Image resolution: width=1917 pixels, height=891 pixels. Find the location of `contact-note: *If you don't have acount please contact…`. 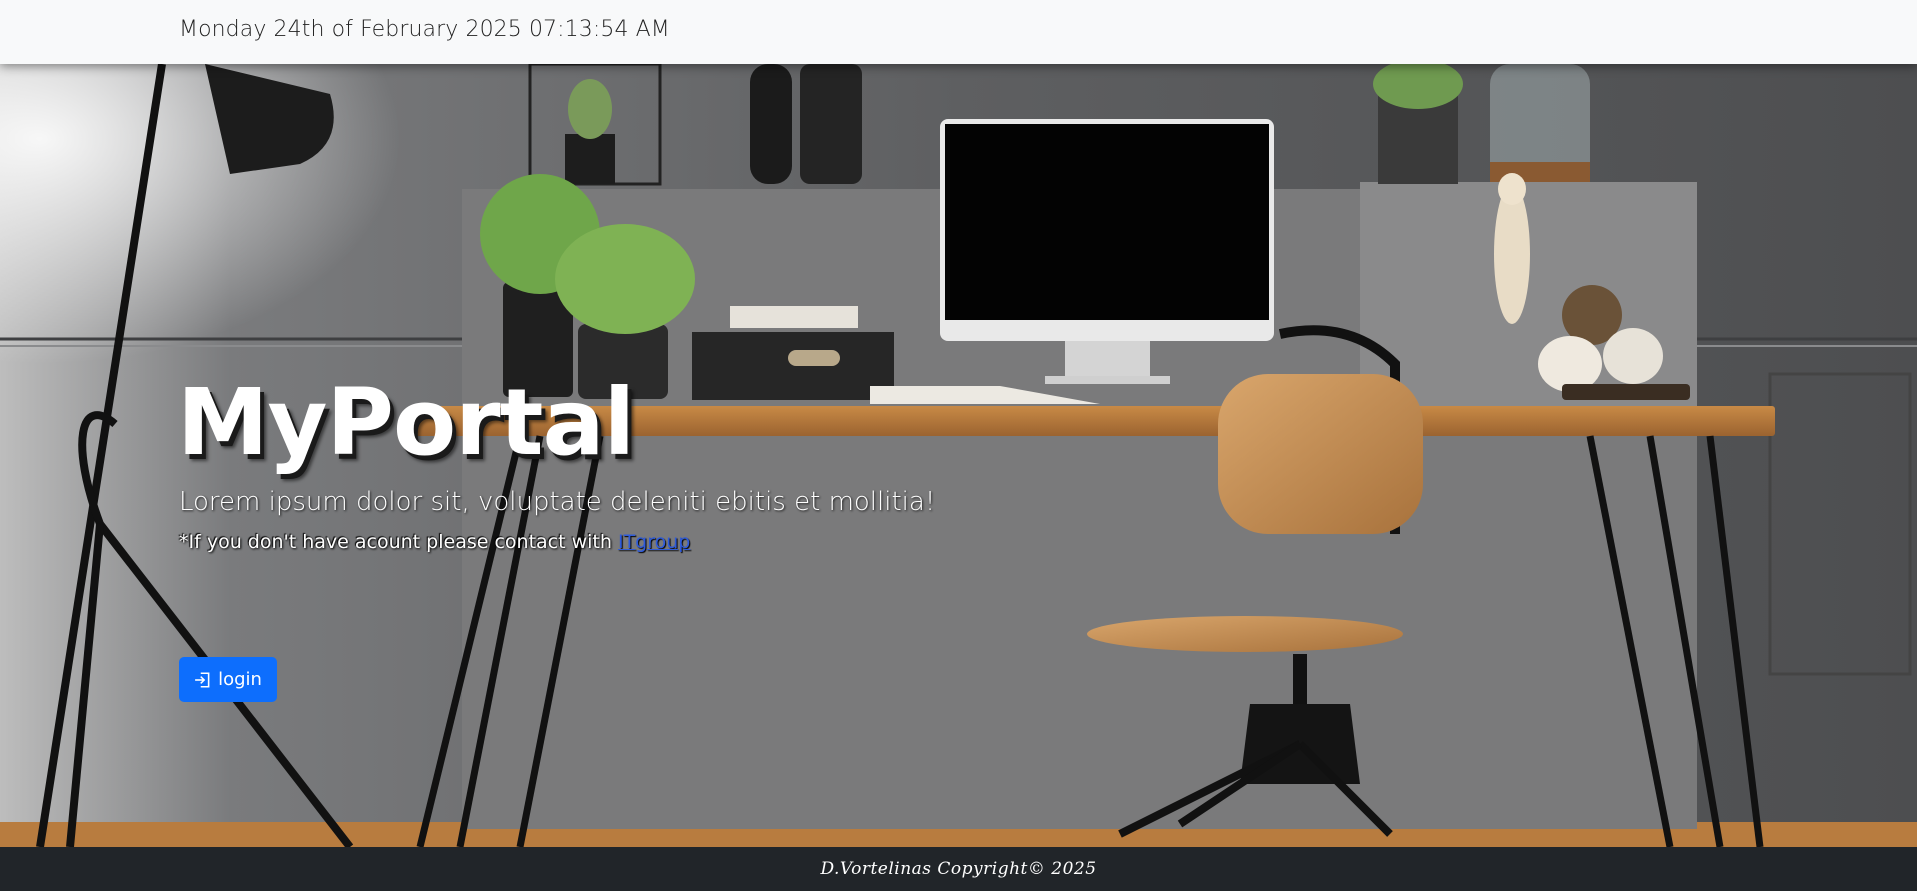

contact-note: *If you don't have acount please contact… is located at coordinates (434, 542).